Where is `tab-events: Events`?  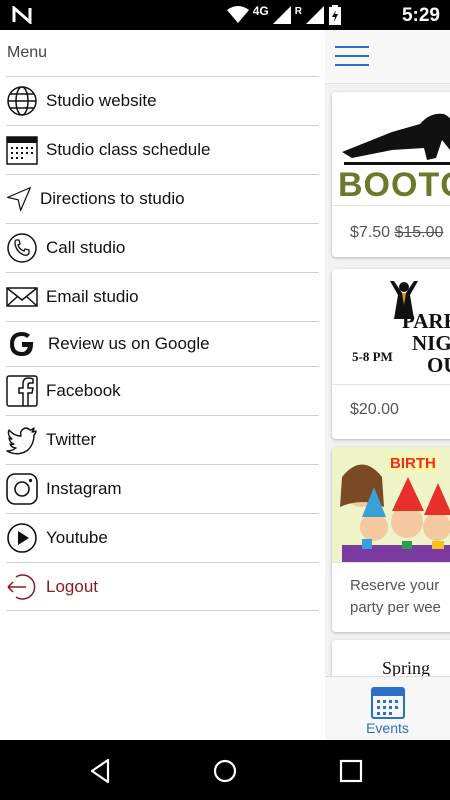 tab-events: Events is located at coordinates (387, 708).